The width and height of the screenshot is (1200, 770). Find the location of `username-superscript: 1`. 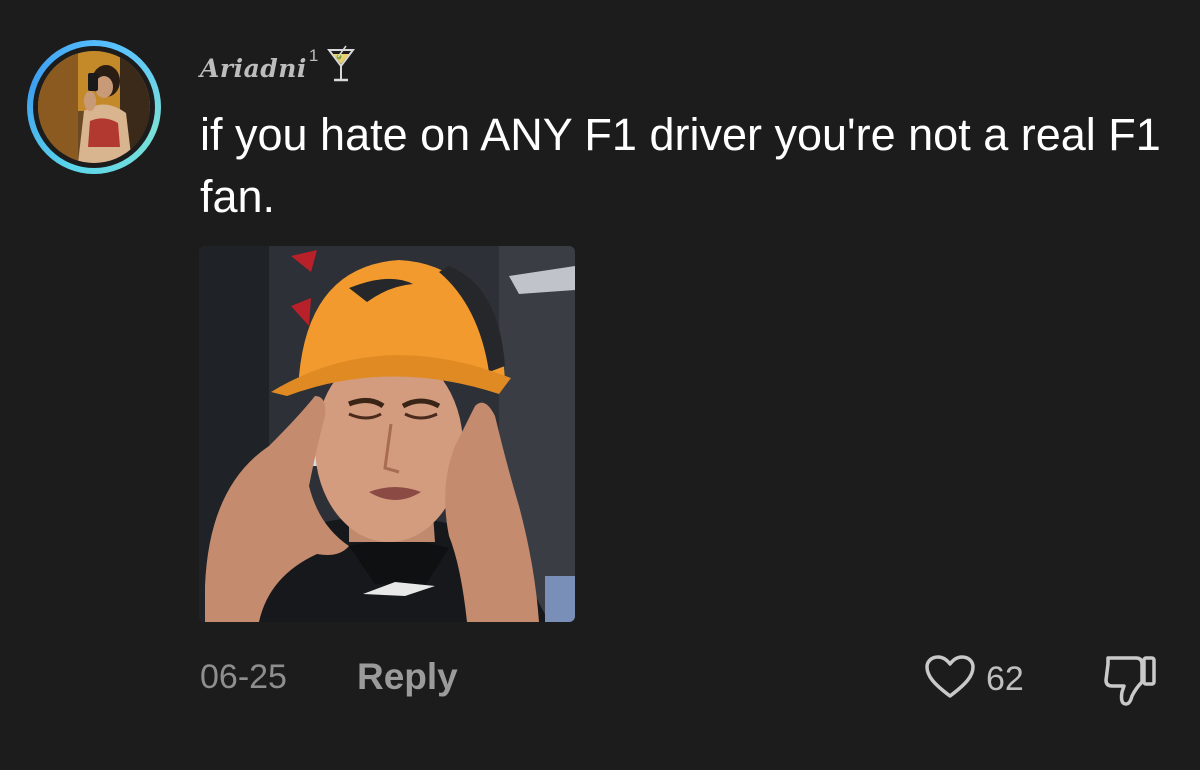

username-superscript: 1 is located at coordinates (313, 55).